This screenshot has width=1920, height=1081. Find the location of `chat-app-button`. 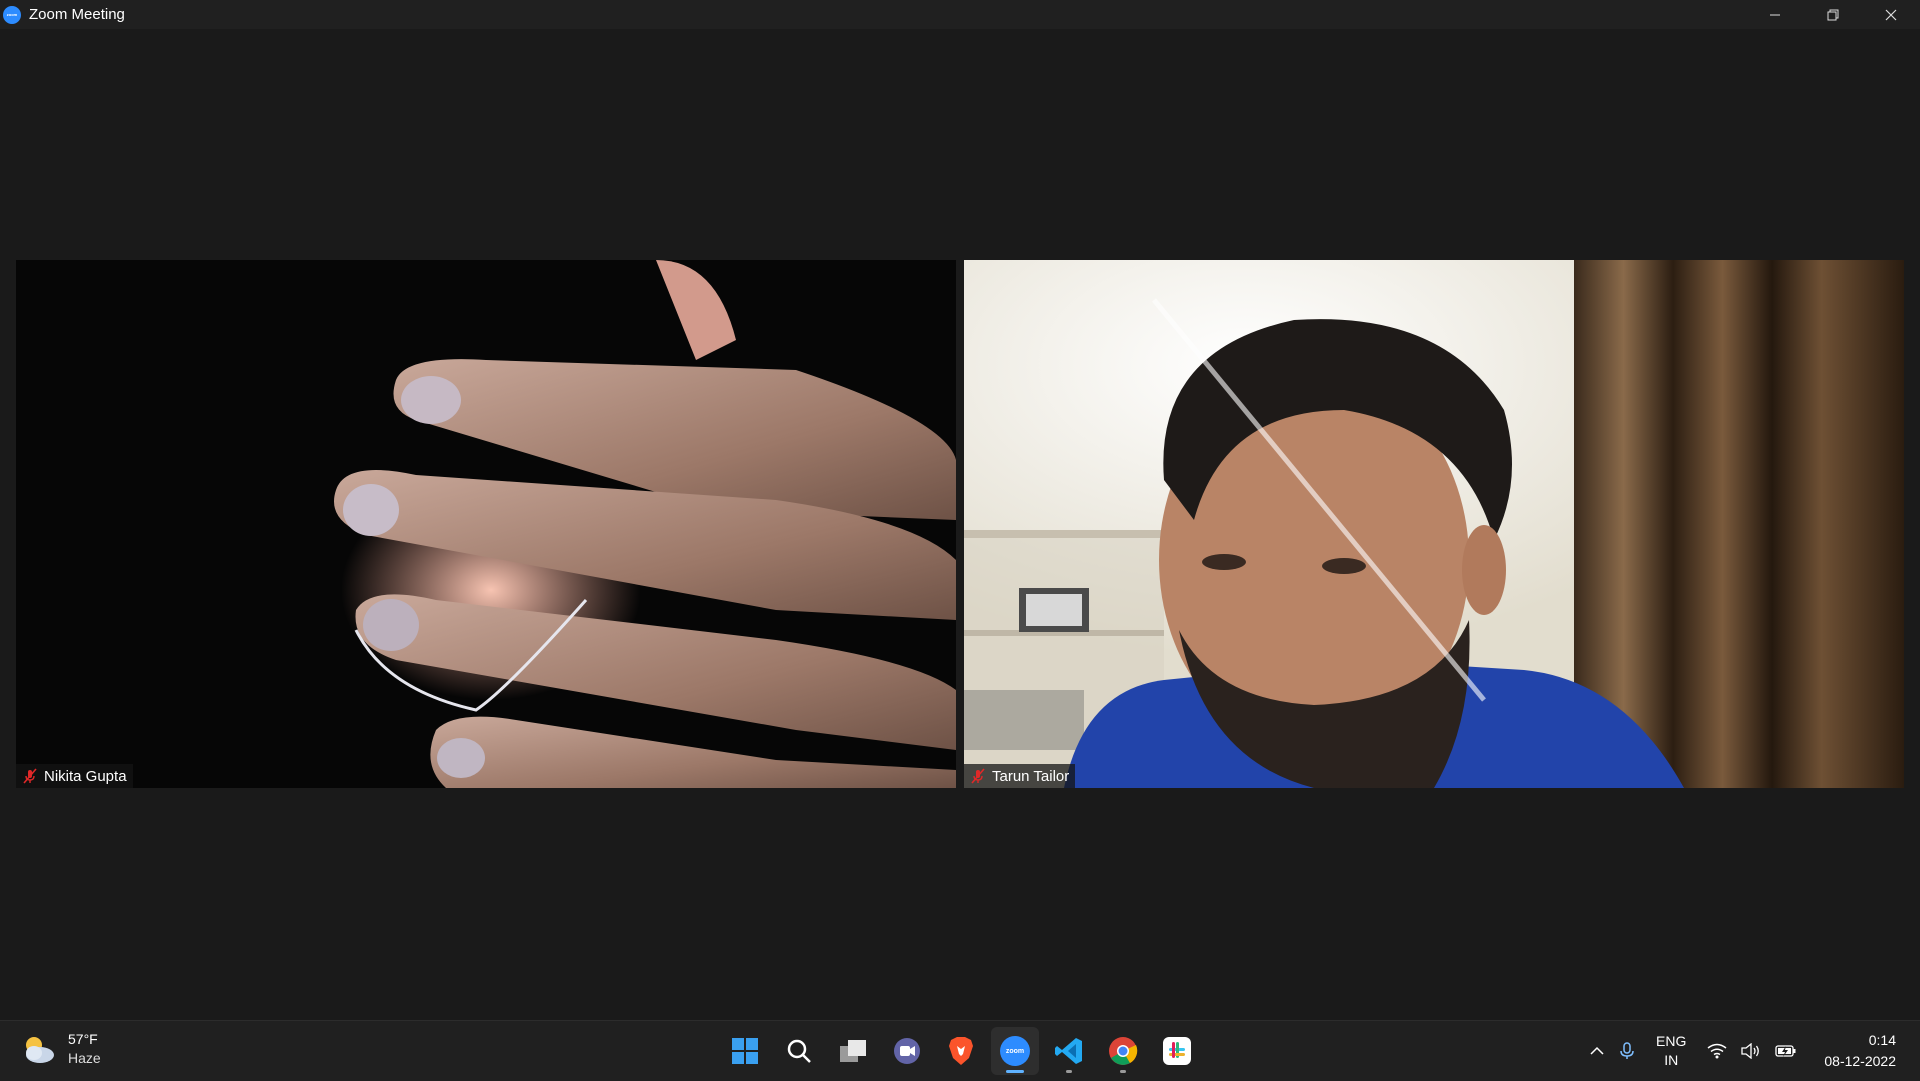

chat-app-button is located at coordinates (907, 1051).